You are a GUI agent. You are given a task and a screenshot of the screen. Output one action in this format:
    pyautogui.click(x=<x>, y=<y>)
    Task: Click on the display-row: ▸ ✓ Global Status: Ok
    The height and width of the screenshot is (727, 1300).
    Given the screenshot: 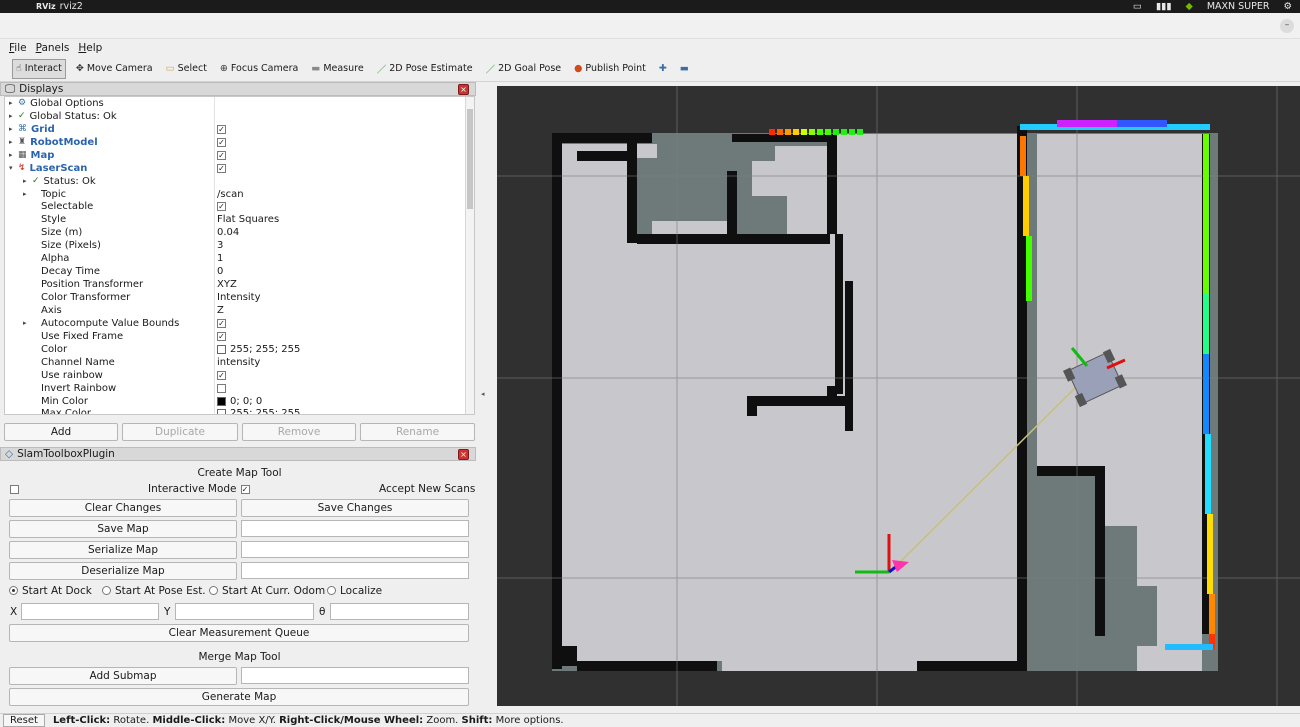 What is the action you would take?
    pyautogui.click(x=239, y=116)
    